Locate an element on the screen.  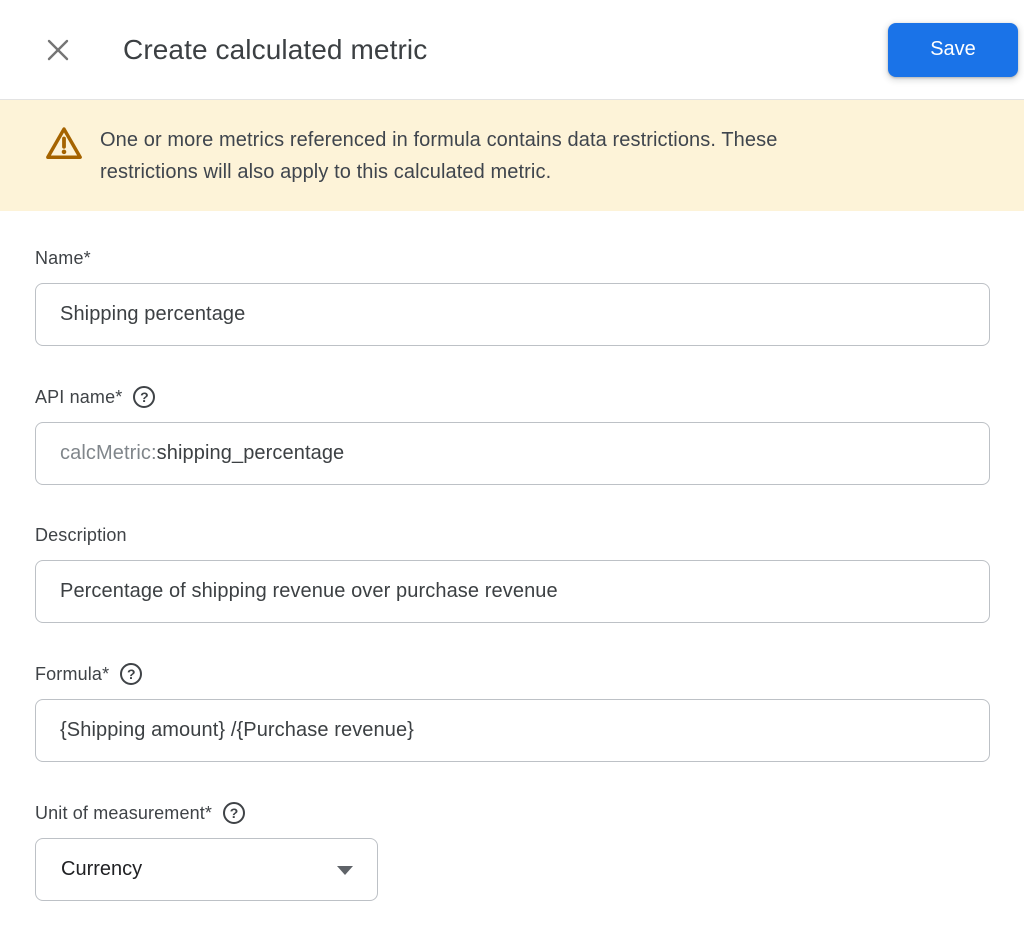
warning-icon is located at coordinates (64, 145).